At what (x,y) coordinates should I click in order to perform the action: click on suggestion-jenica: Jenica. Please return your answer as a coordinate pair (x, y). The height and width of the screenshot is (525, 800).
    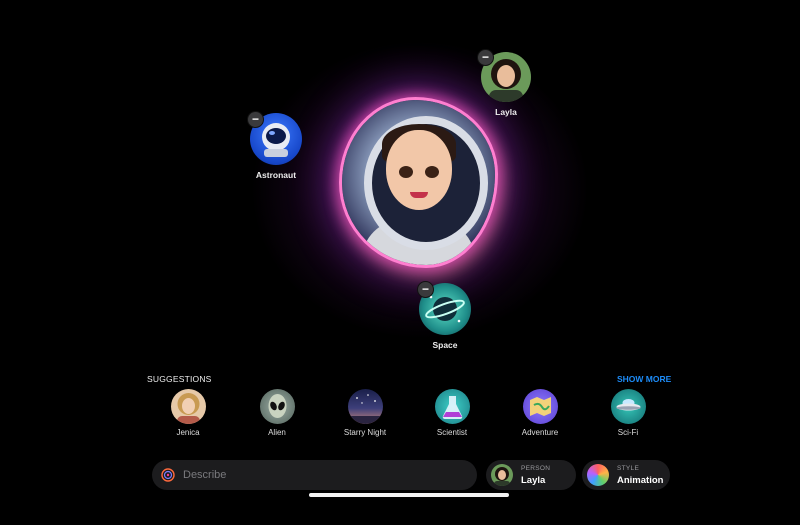
    Looking at the image, I should click on (188, 413).